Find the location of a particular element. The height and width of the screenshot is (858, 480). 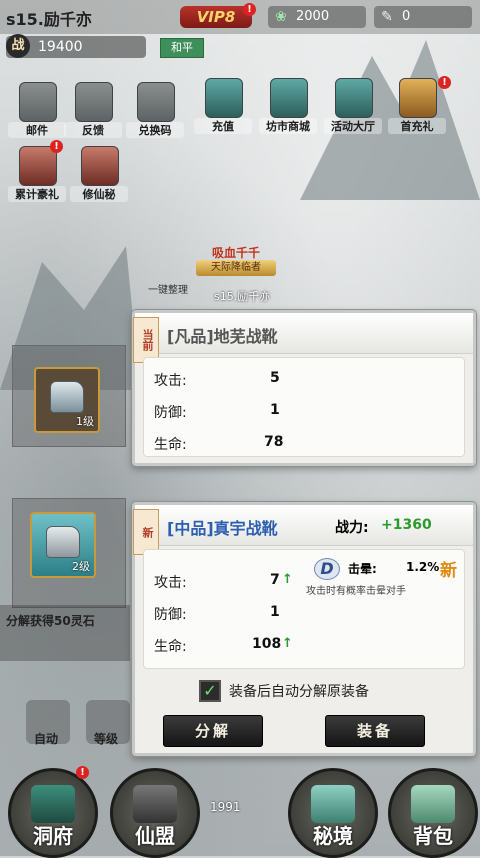

mountain-icon is located at coordinates (333, 804).